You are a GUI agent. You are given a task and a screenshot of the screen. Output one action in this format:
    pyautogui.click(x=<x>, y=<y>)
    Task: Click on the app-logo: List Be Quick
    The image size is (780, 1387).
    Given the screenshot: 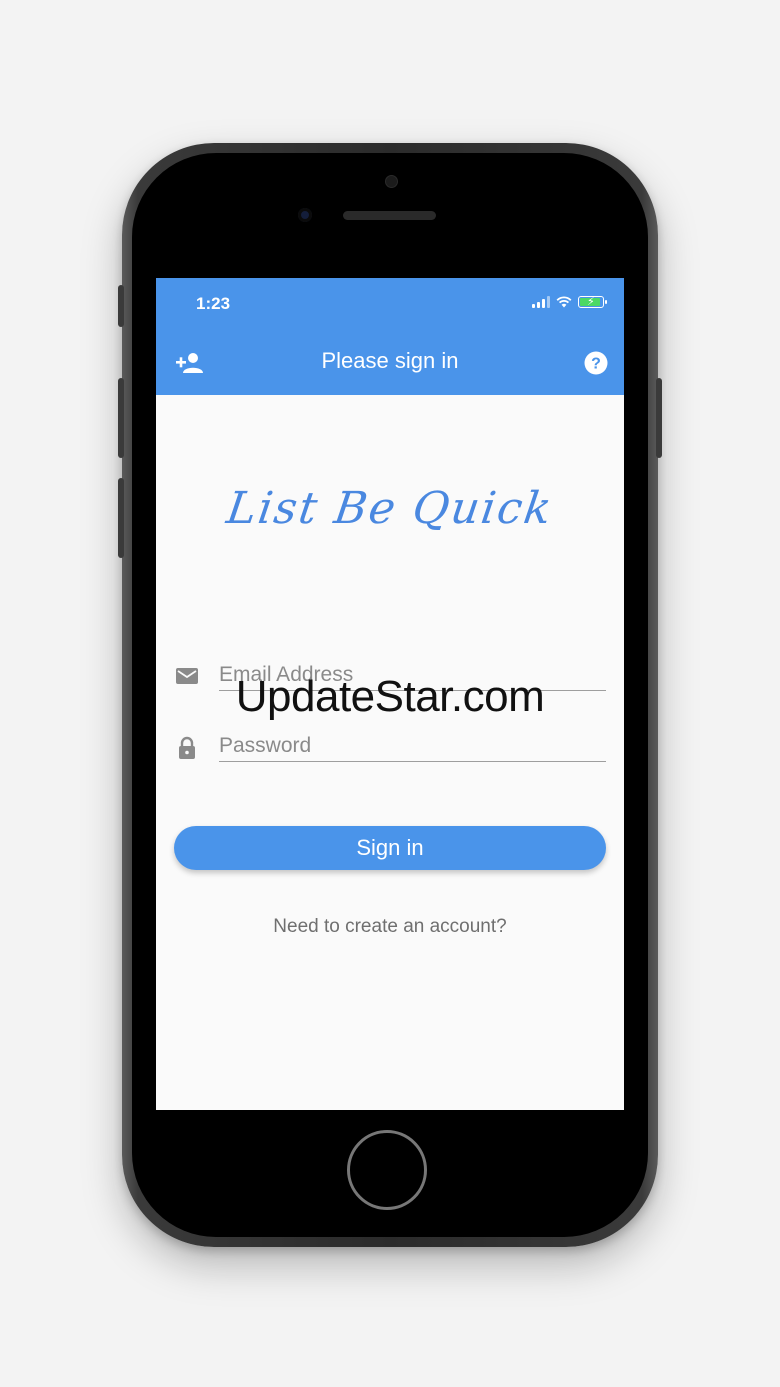 What is the action you would take?
    pyautogui.click(x=390, y=508)
    